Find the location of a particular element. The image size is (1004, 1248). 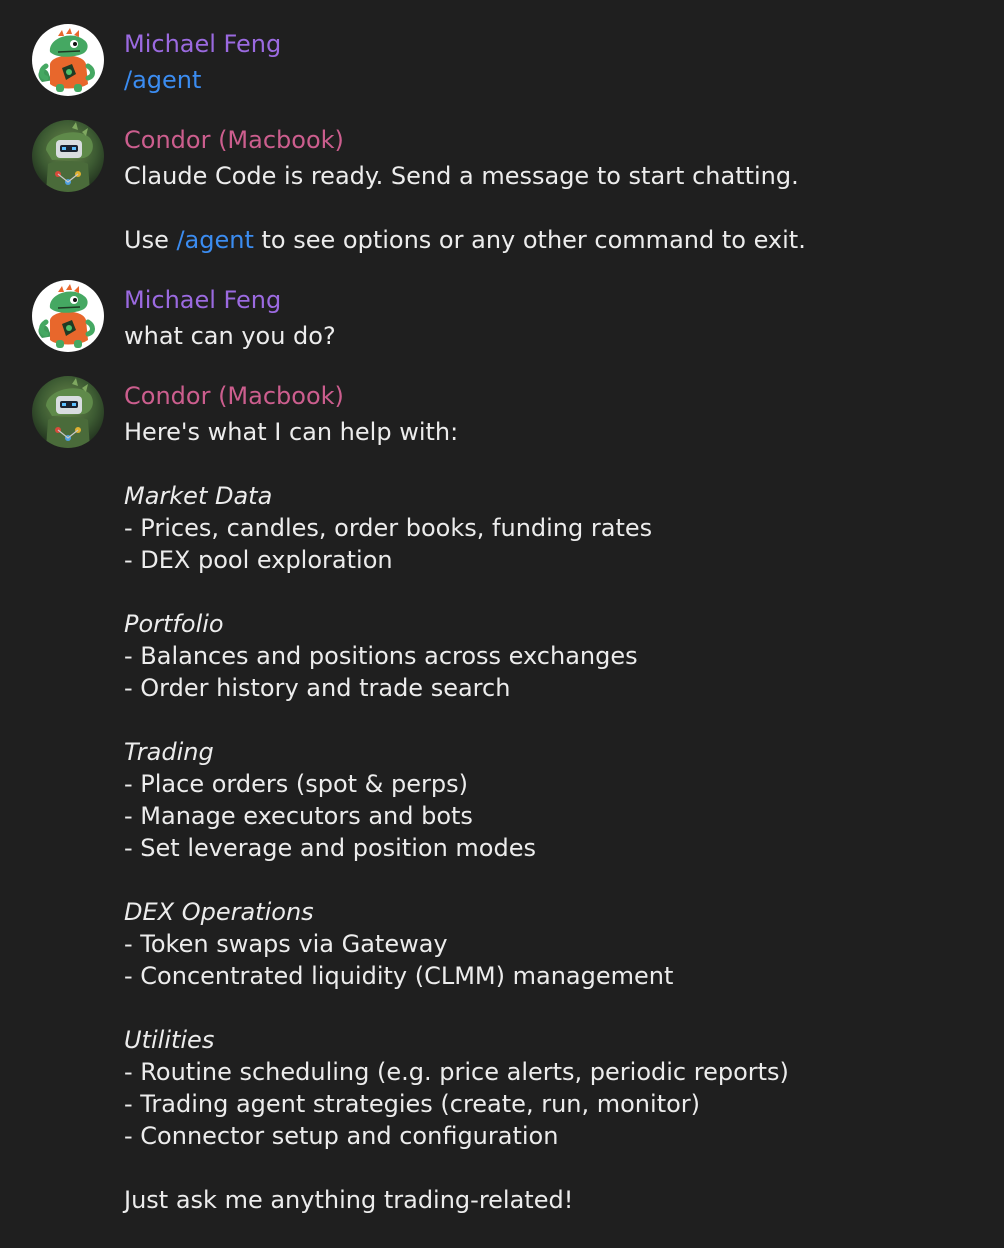

section-heading: Portfolio is located at coordinates (174, 624).